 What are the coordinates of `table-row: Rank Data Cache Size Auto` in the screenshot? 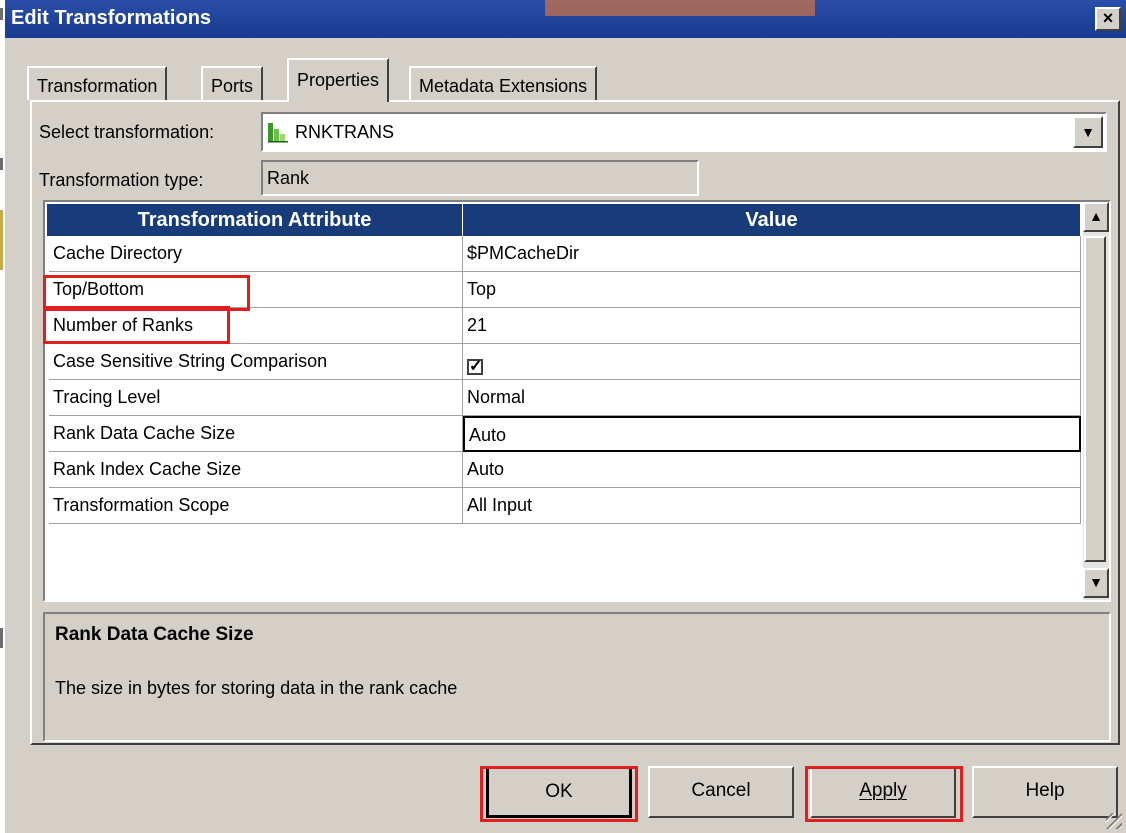 It's located at (565, 434).